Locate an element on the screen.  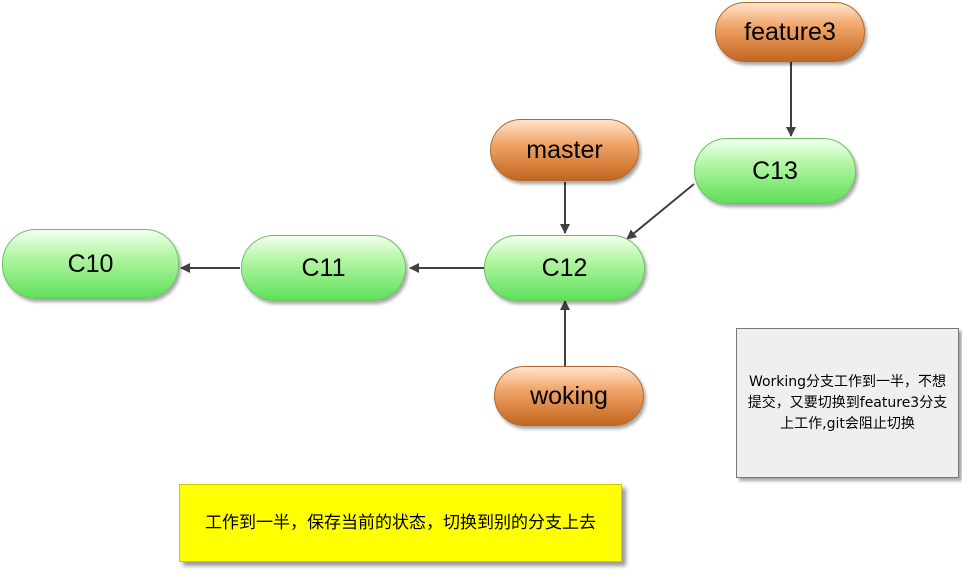
sticky-text: 工作到一半，保存当前的状态，切换到别的分支上去 is located at coordinates (400, 522).